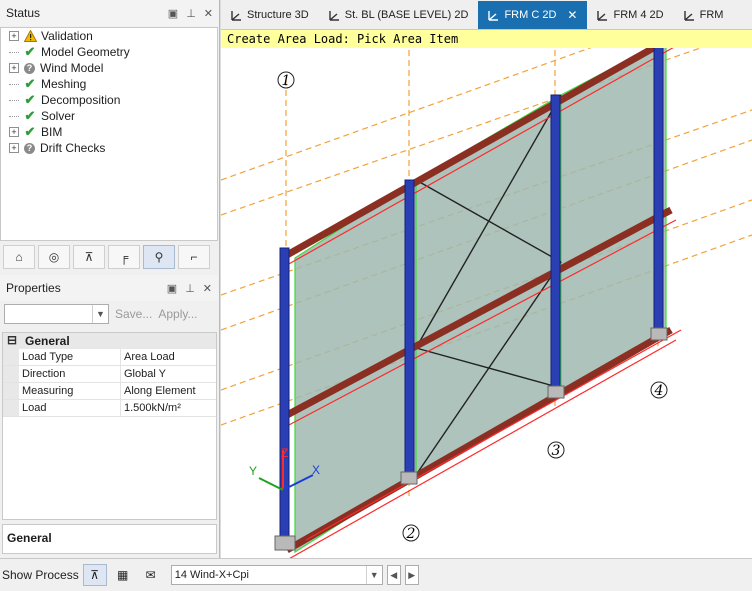 Image resolution: width=752 pixels, height=591 pixels. What do you see at coordinates (659, 391) in the screenshot?
I see `grid-marker-4: 4` at bounding box center [659, 391].